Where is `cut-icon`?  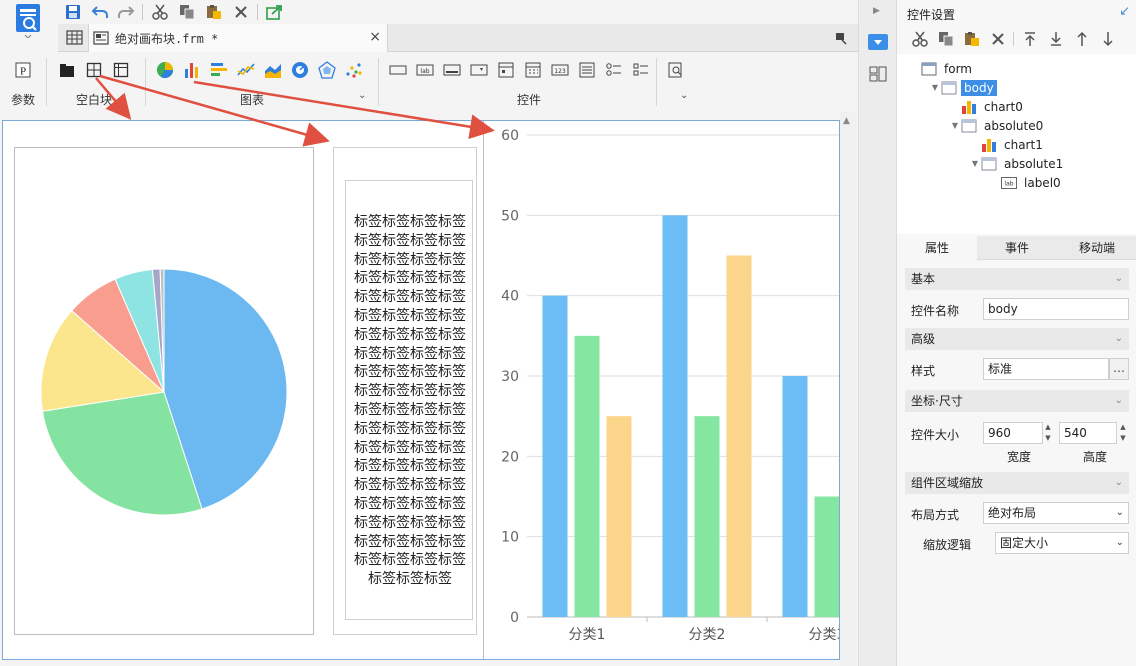 cut-icon is located at coordinates (160, 12).